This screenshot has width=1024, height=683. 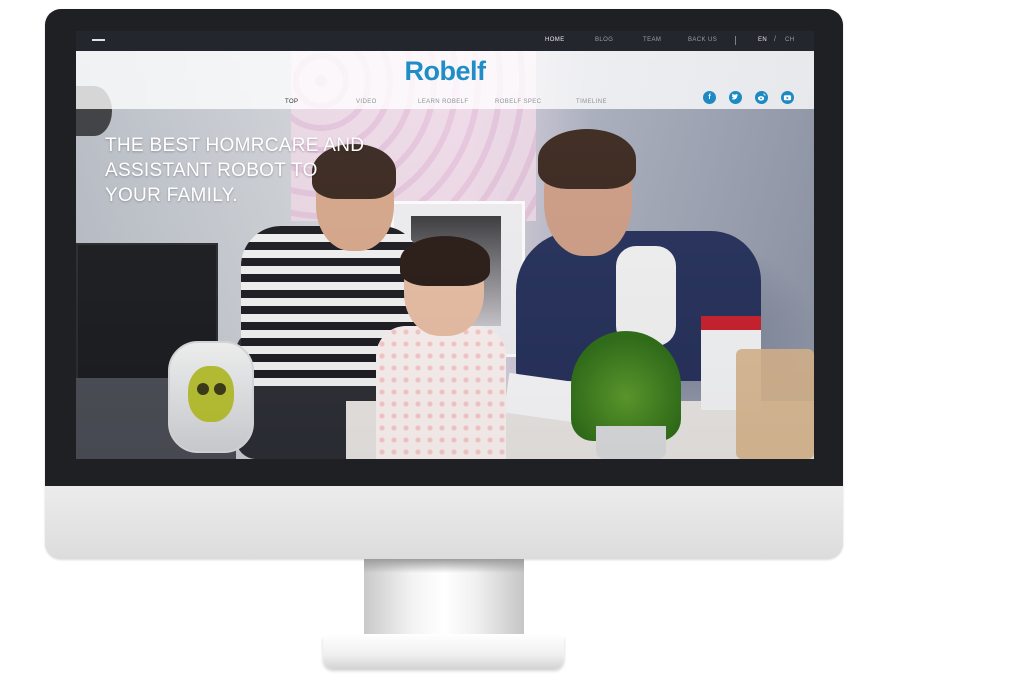 I want to click on headline-line-3: YOUR FAMILY., so click(x=171, y=195).